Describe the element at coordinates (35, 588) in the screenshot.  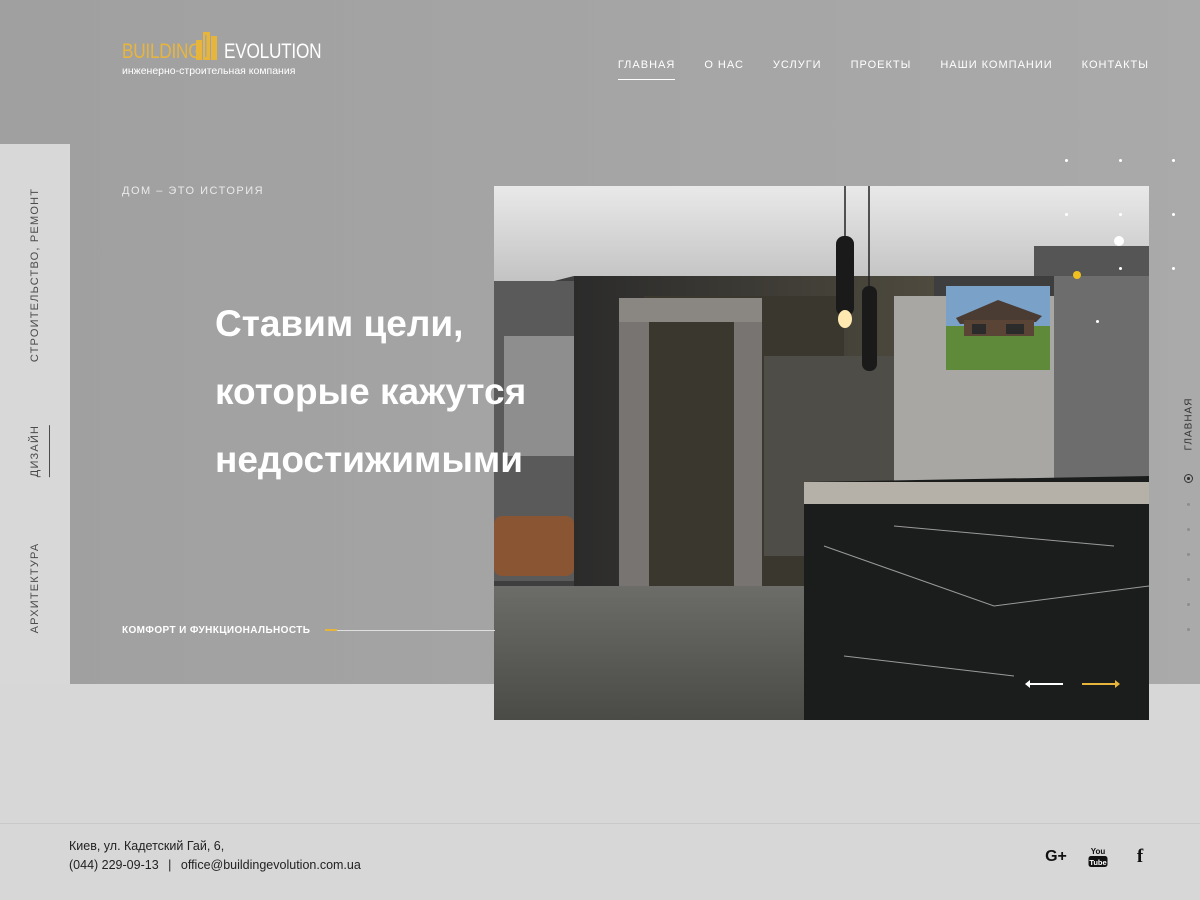
I see `side-item-architecture: АРХИТЕКТУРА` at that location.